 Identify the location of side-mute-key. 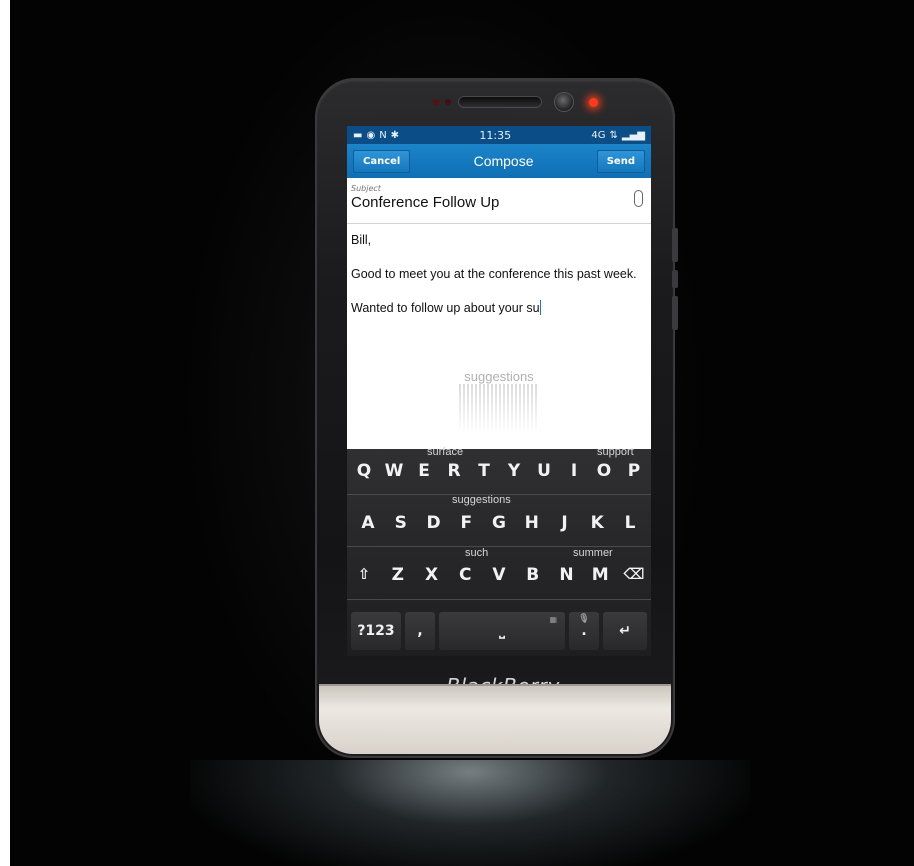
(675, 279).